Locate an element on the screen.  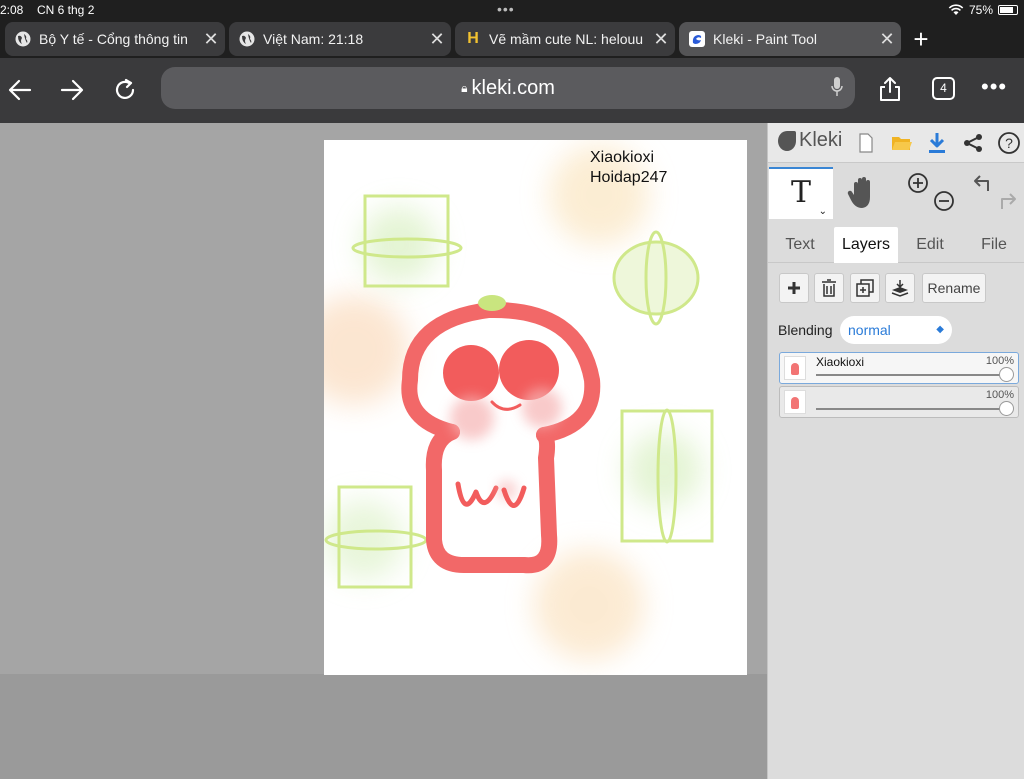
blending-label: Blending is located at coordinates (805, 330).